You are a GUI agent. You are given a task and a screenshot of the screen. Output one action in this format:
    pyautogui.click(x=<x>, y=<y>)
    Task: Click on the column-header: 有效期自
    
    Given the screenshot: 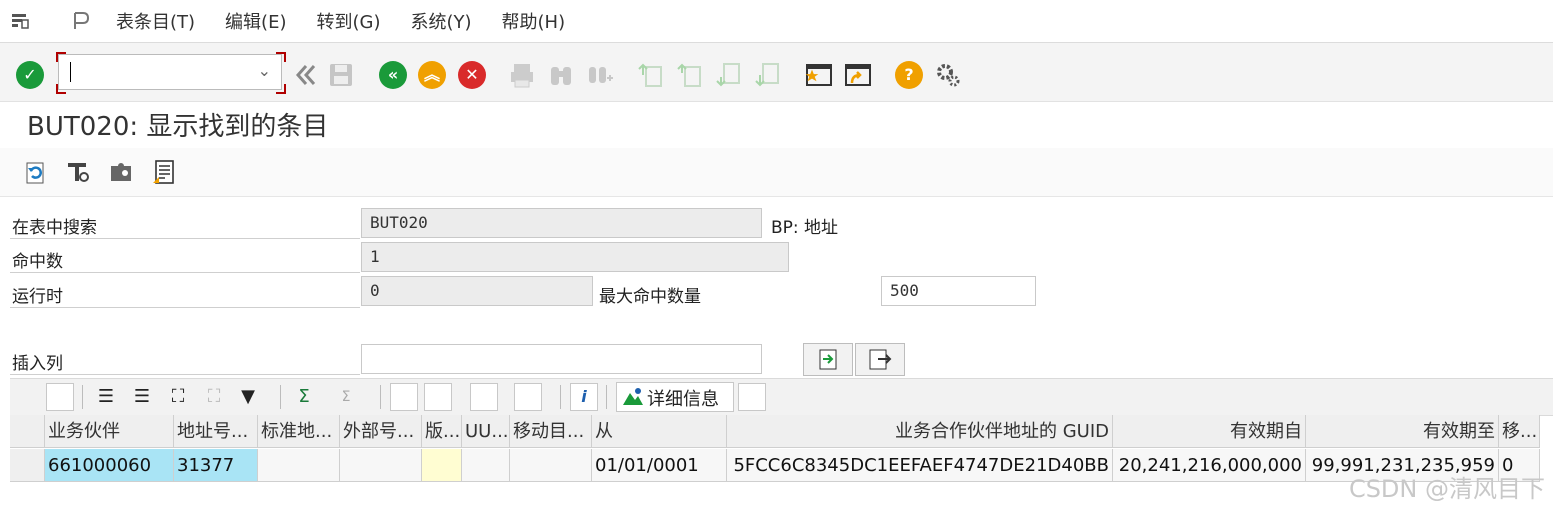 What is the action you would take?
    pyautogui.click(x=1209, y=431)
    